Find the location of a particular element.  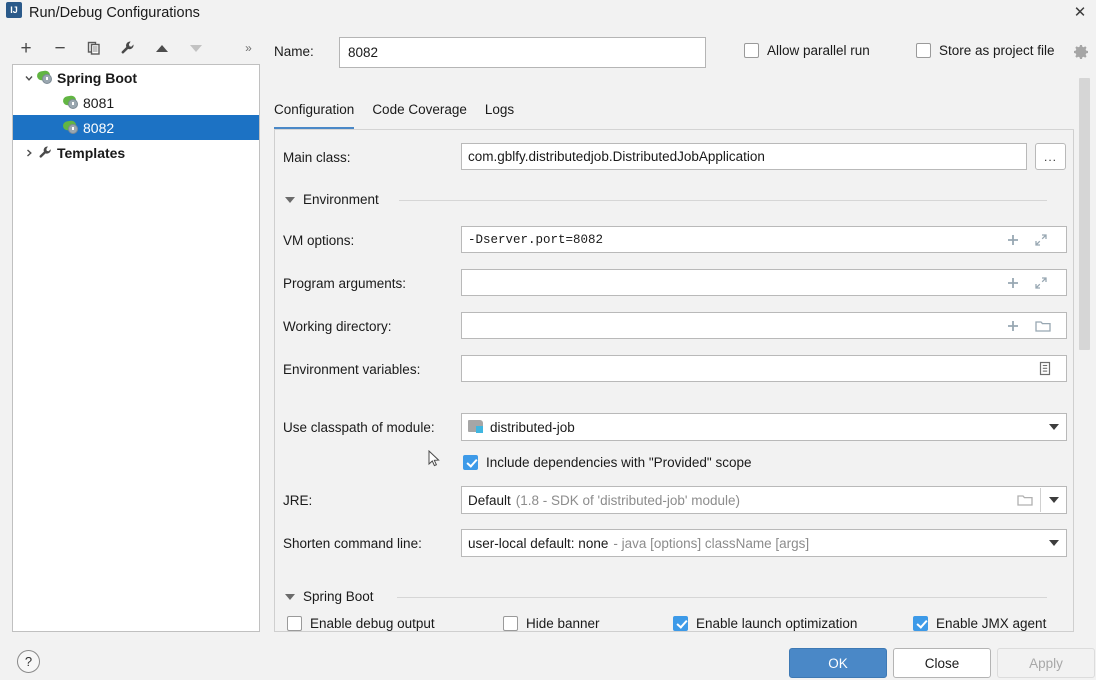

module-icon is located at coordinates (476, 427).